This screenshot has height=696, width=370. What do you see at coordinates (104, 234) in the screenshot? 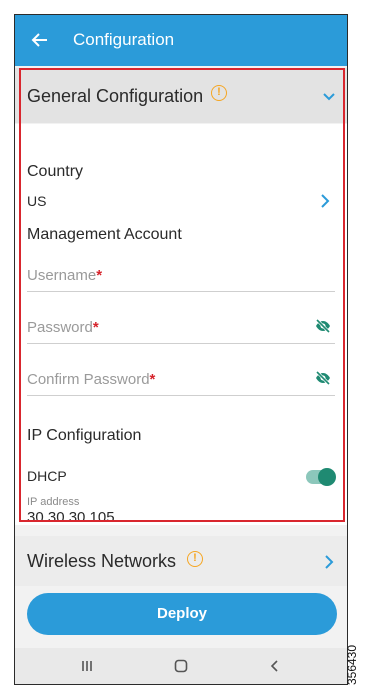
I see `management-account-label: Management Account` at bounding box center [104, 234].